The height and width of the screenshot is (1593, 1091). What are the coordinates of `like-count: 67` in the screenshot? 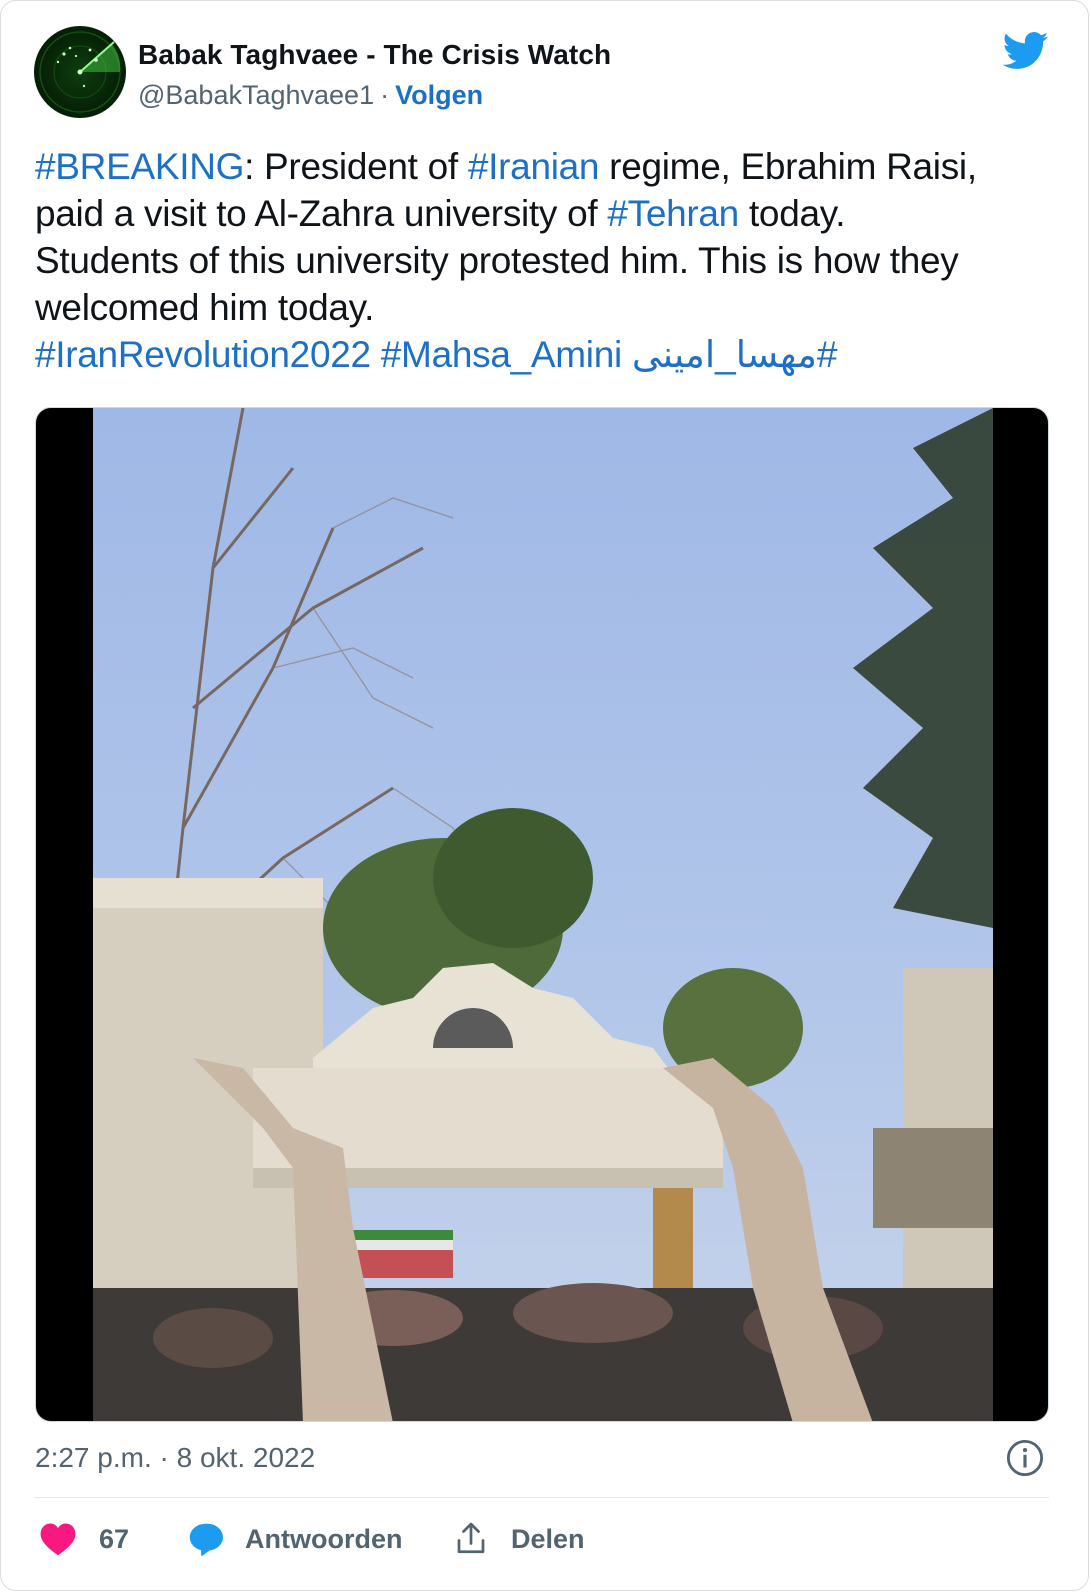 It's located at (114, 1538).